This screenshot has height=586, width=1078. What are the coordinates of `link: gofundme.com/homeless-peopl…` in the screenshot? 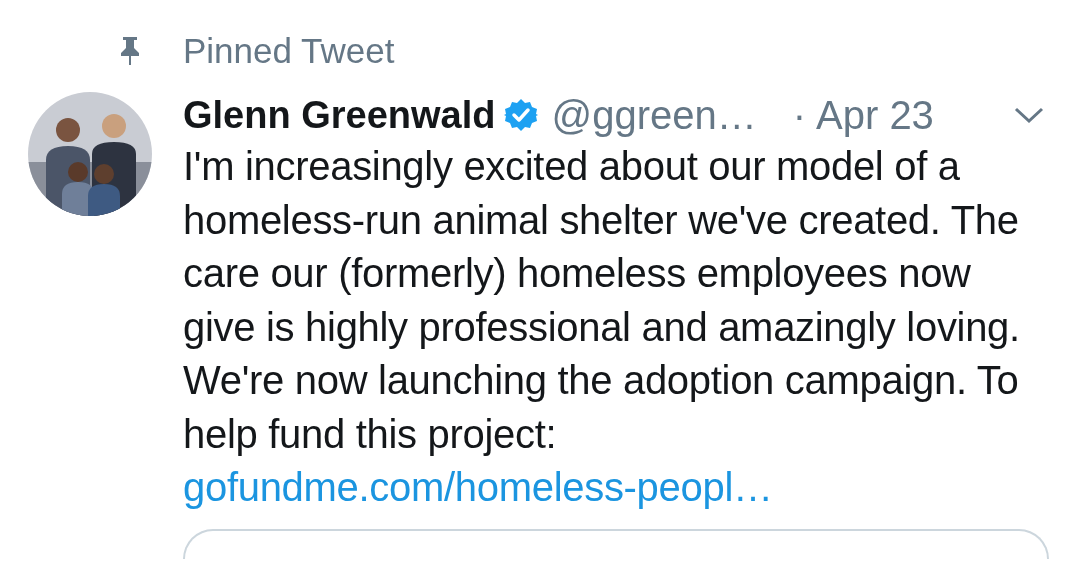 It's located at (478, 487).